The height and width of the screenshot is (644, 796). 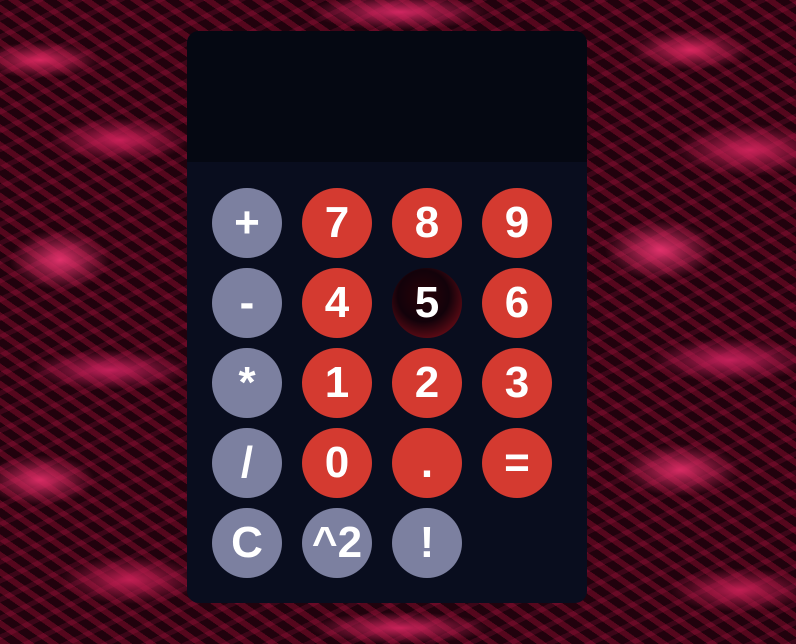 I want to click on digit-5-button: 5, so click(x=427, y=303).